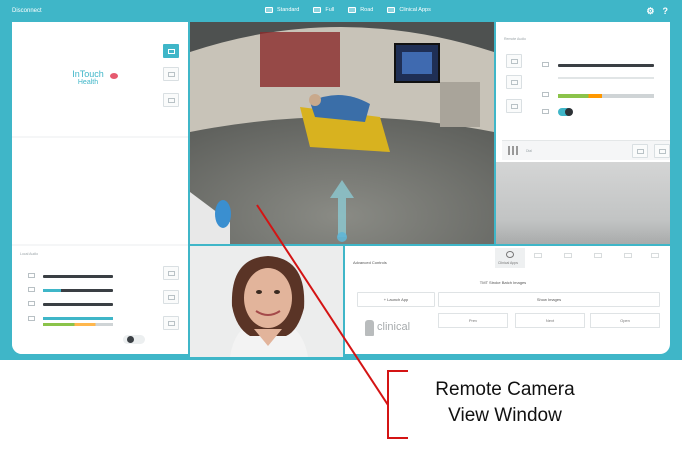 This screenshot has height=450, width=682. What do you see at coordinates (114, 76) in the screenshot?
I see `logo-mark-icon` at bounding box center [114, 76].